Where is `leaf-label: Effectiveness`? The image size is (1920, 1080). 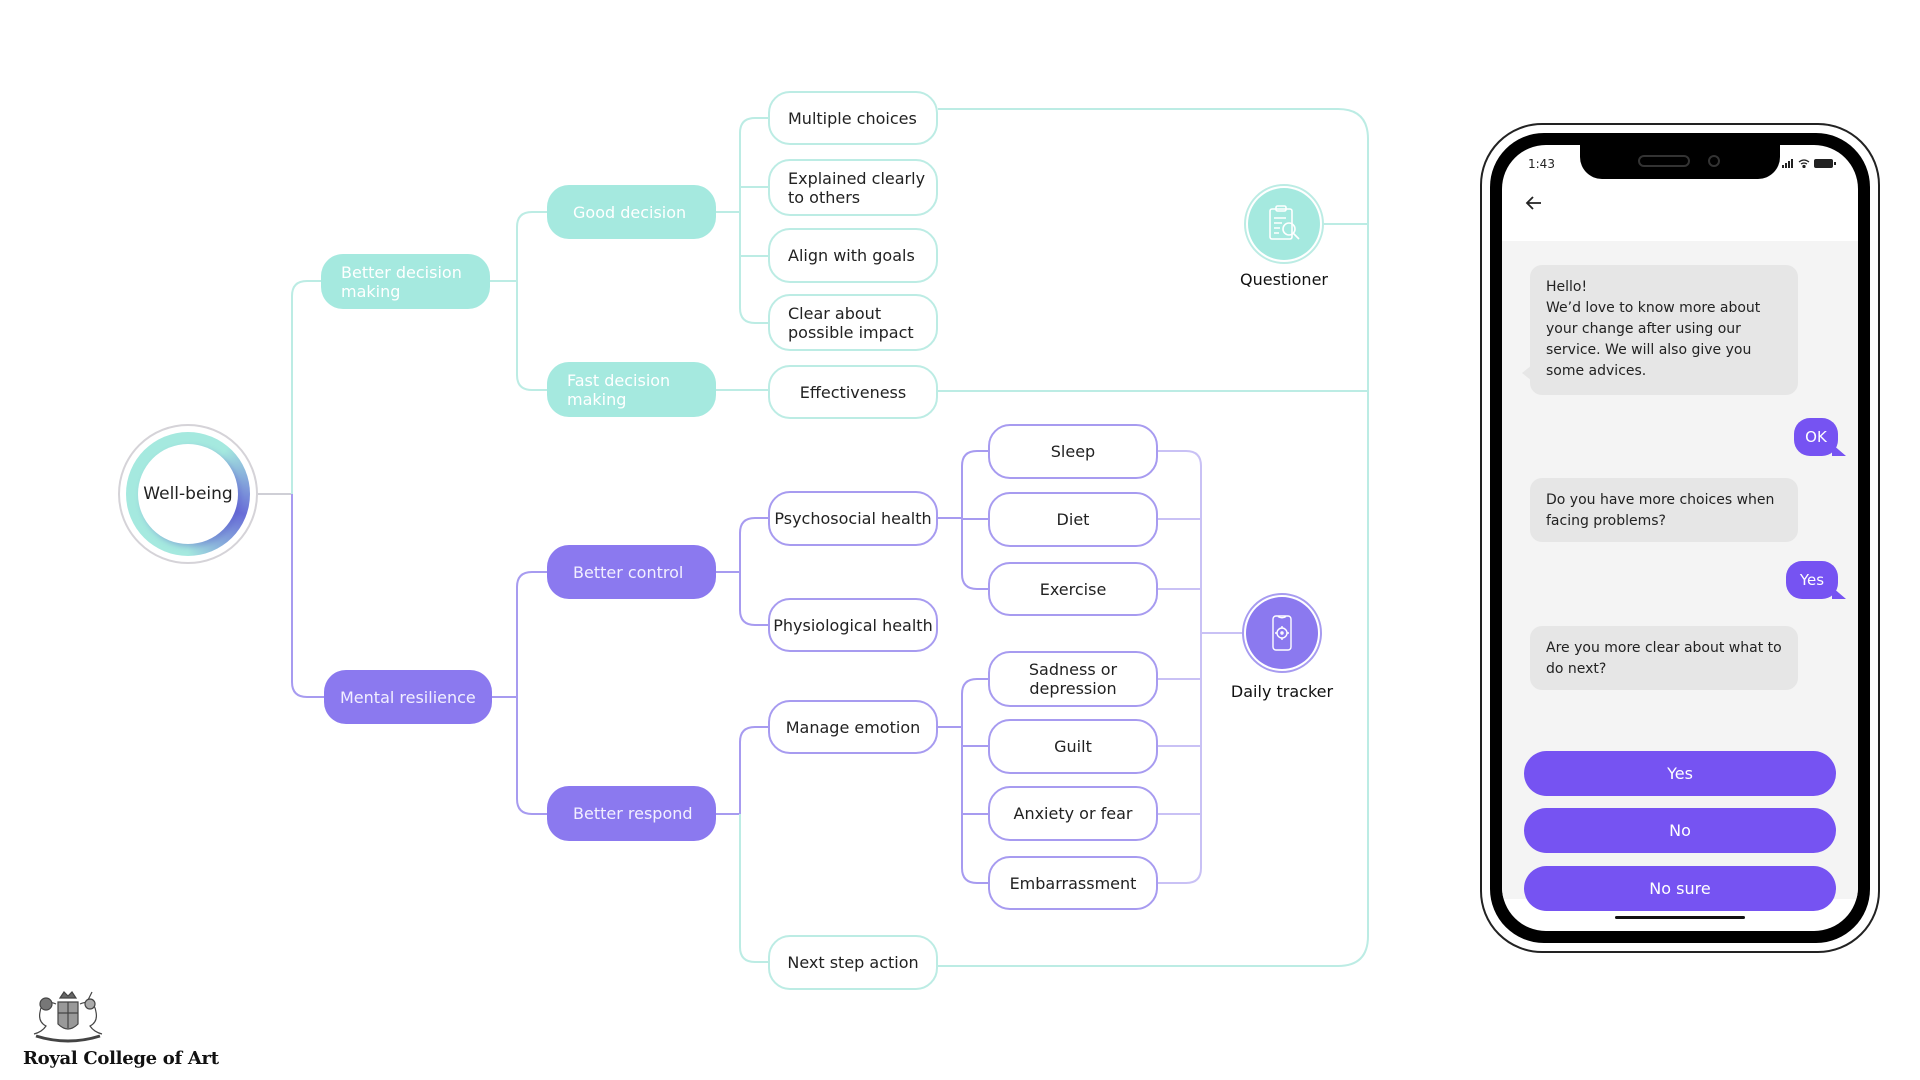 leaf-label: Effectiveness is located at coordinates (853, 392).